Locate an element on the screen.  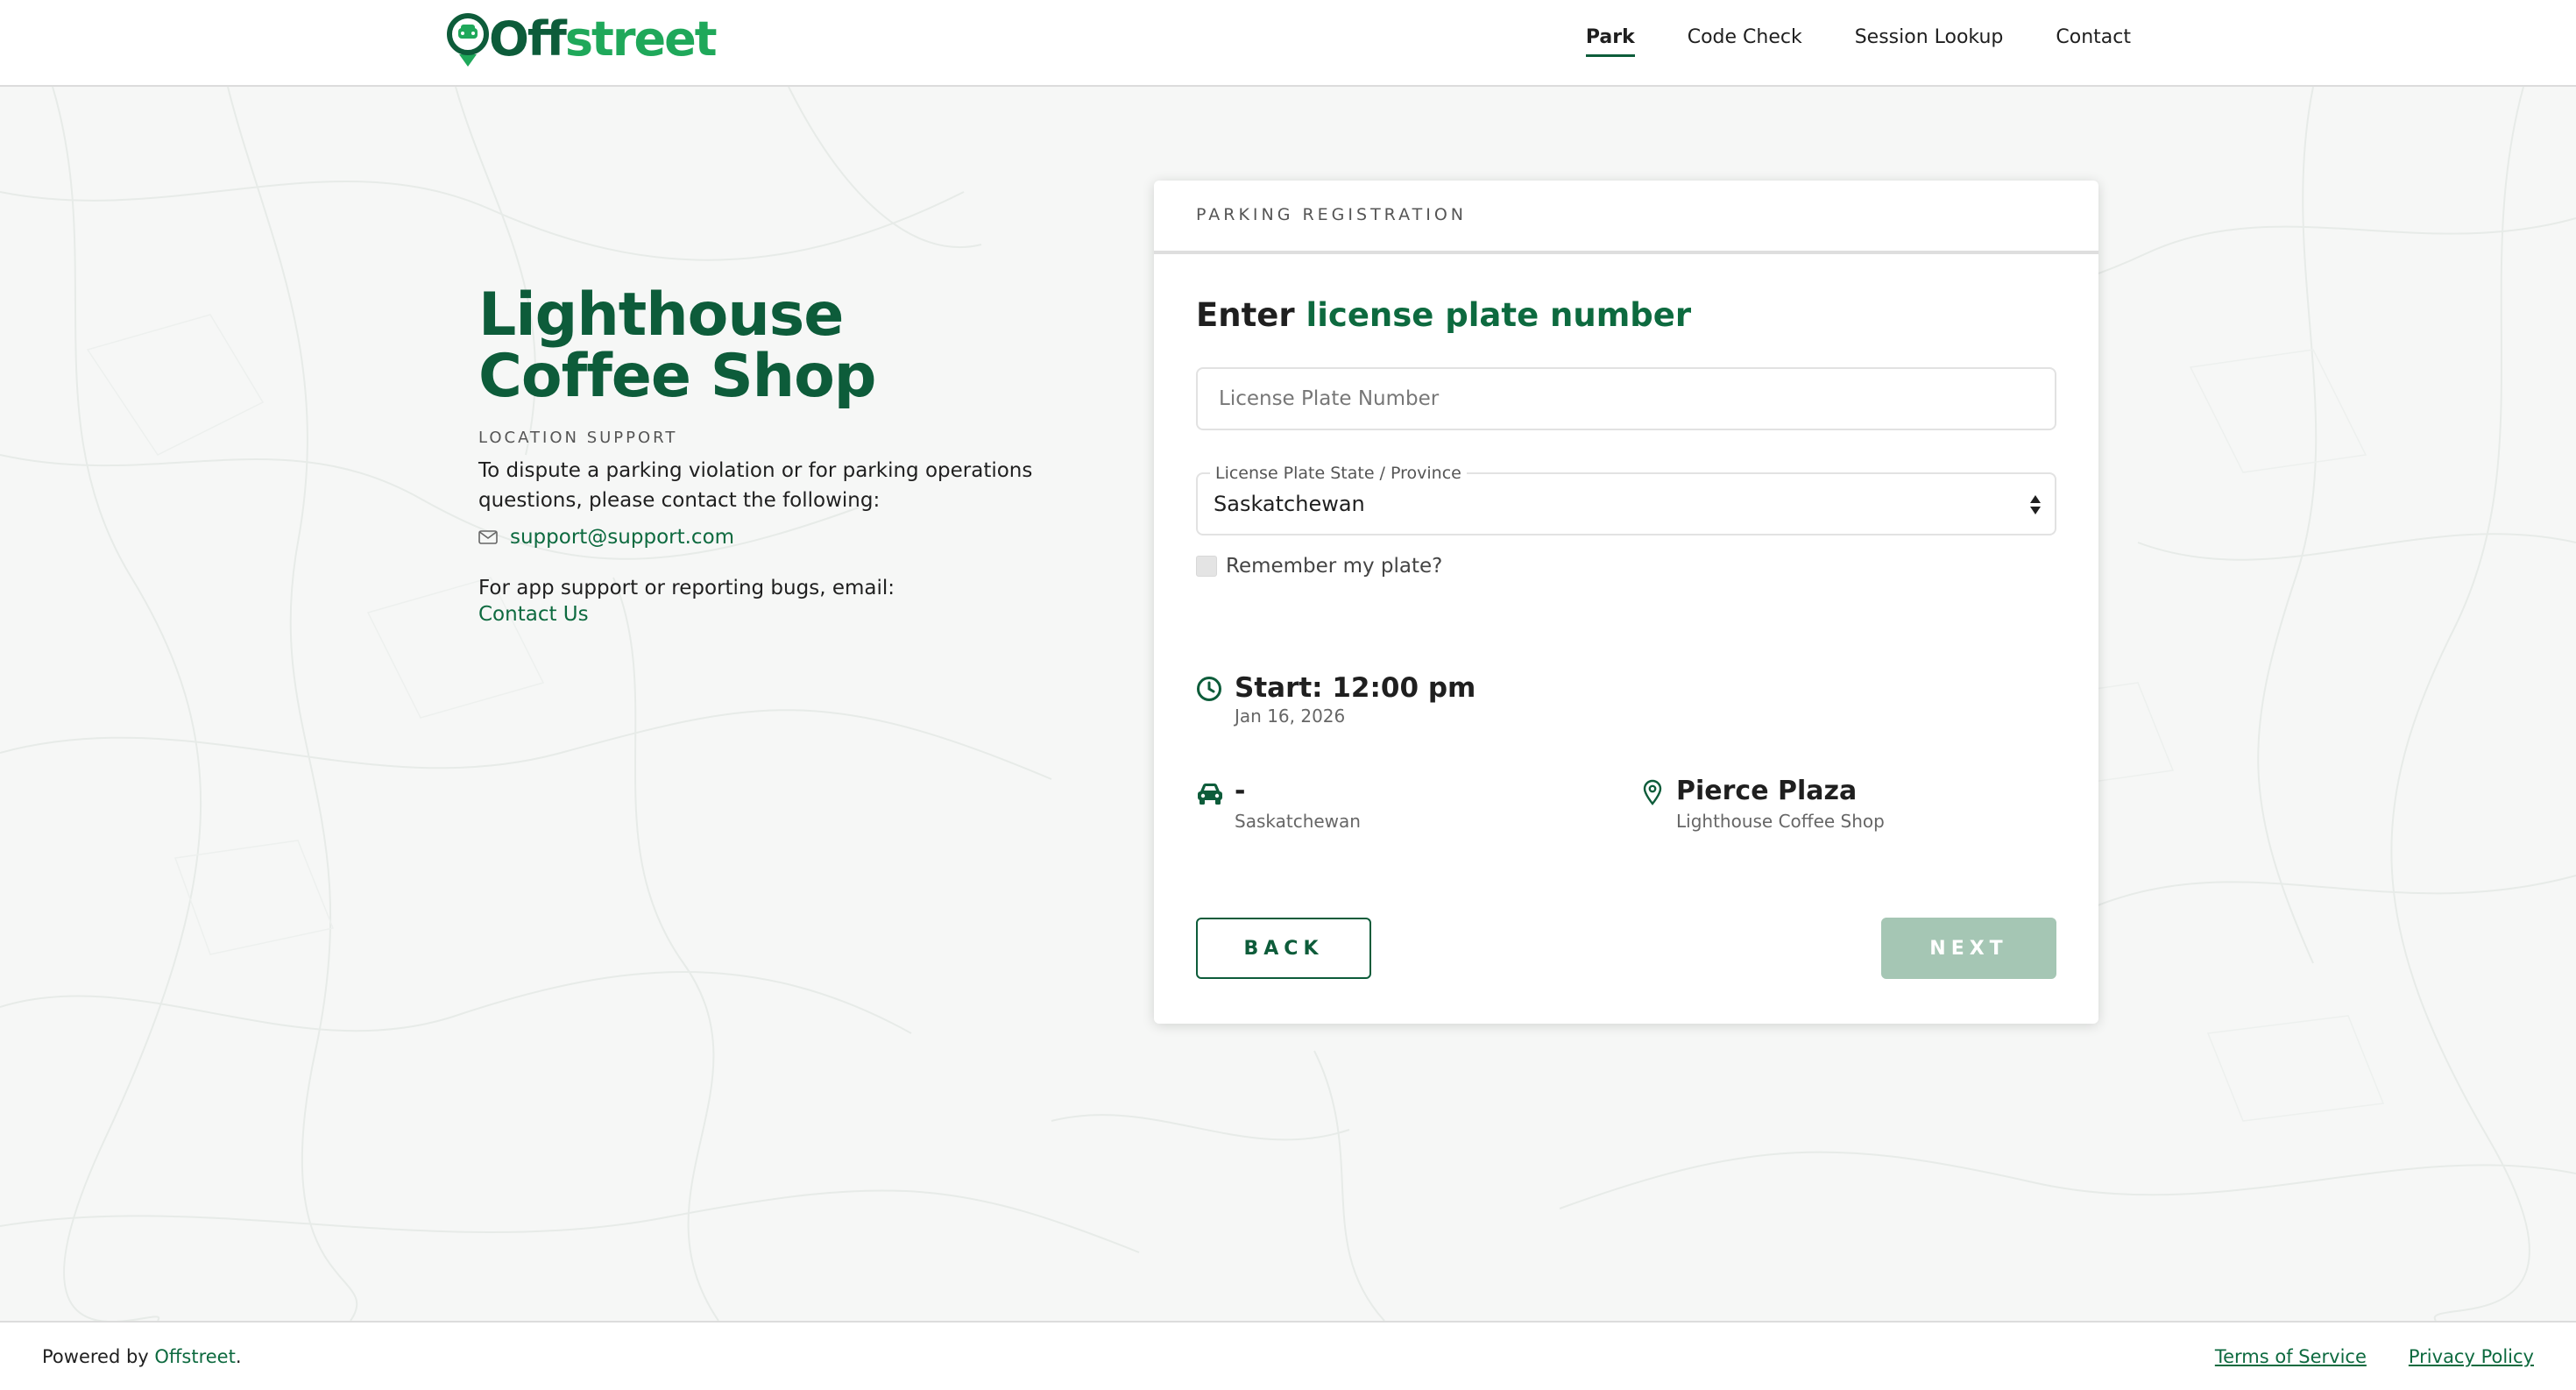
powered-suffix: . is located at coordinates (238, 1356).